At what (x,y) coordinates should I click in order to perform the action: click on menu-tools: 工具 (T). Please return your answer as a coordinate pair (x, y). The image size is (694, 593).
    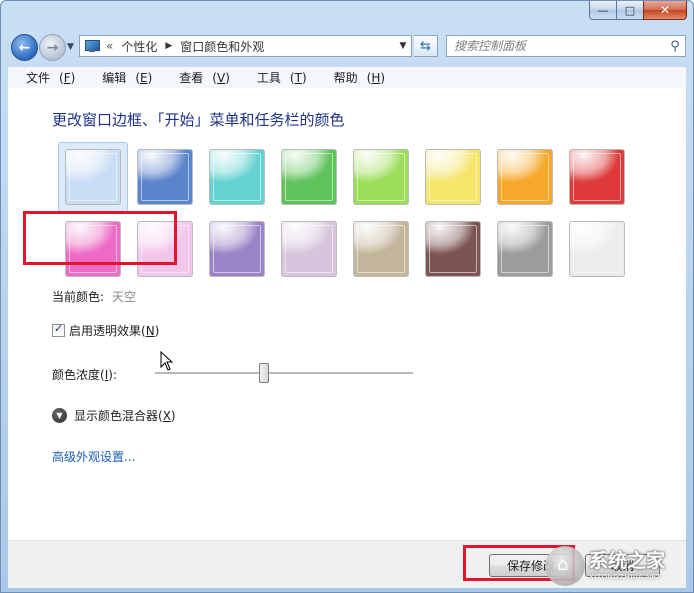
    Looking at the image, I should click on (277, 77).